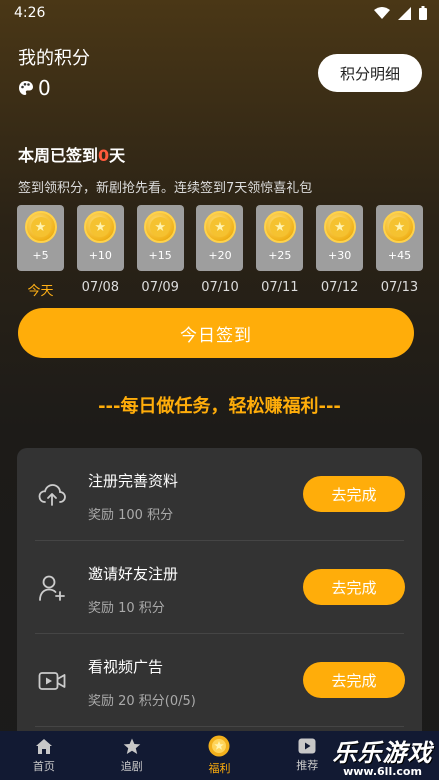  I want to click on task-item: 邀请好友注册 奖励 10 积分 去完成, so click(219, 587).